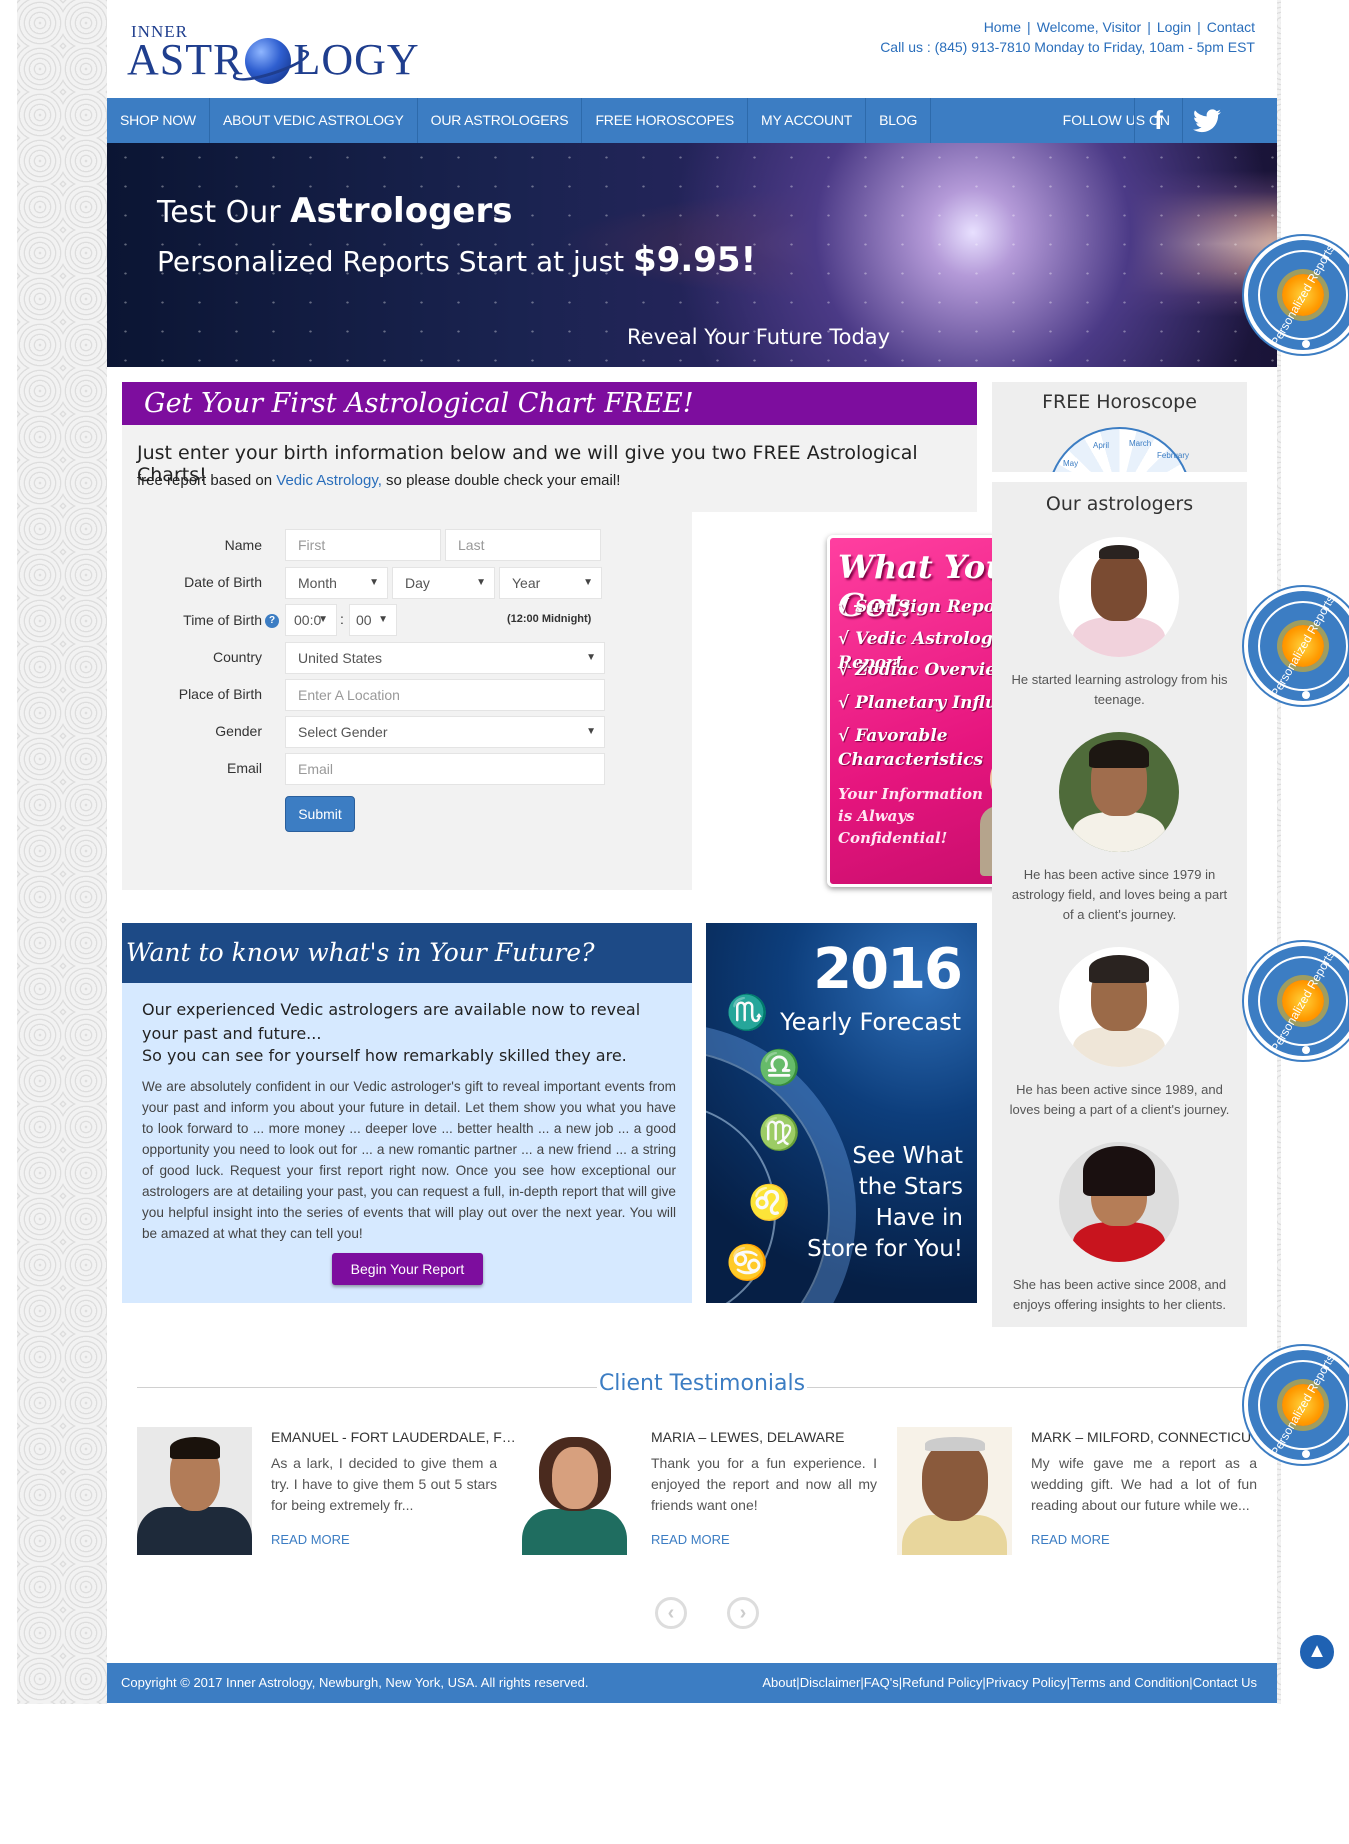 The width and height of the screenshot is (1349, 1844). What do you see at coordinates (1317, 1652) in the screenshot?
I see `scroll-to-top-icon: ▲` at bounding box center [1317, 1652].